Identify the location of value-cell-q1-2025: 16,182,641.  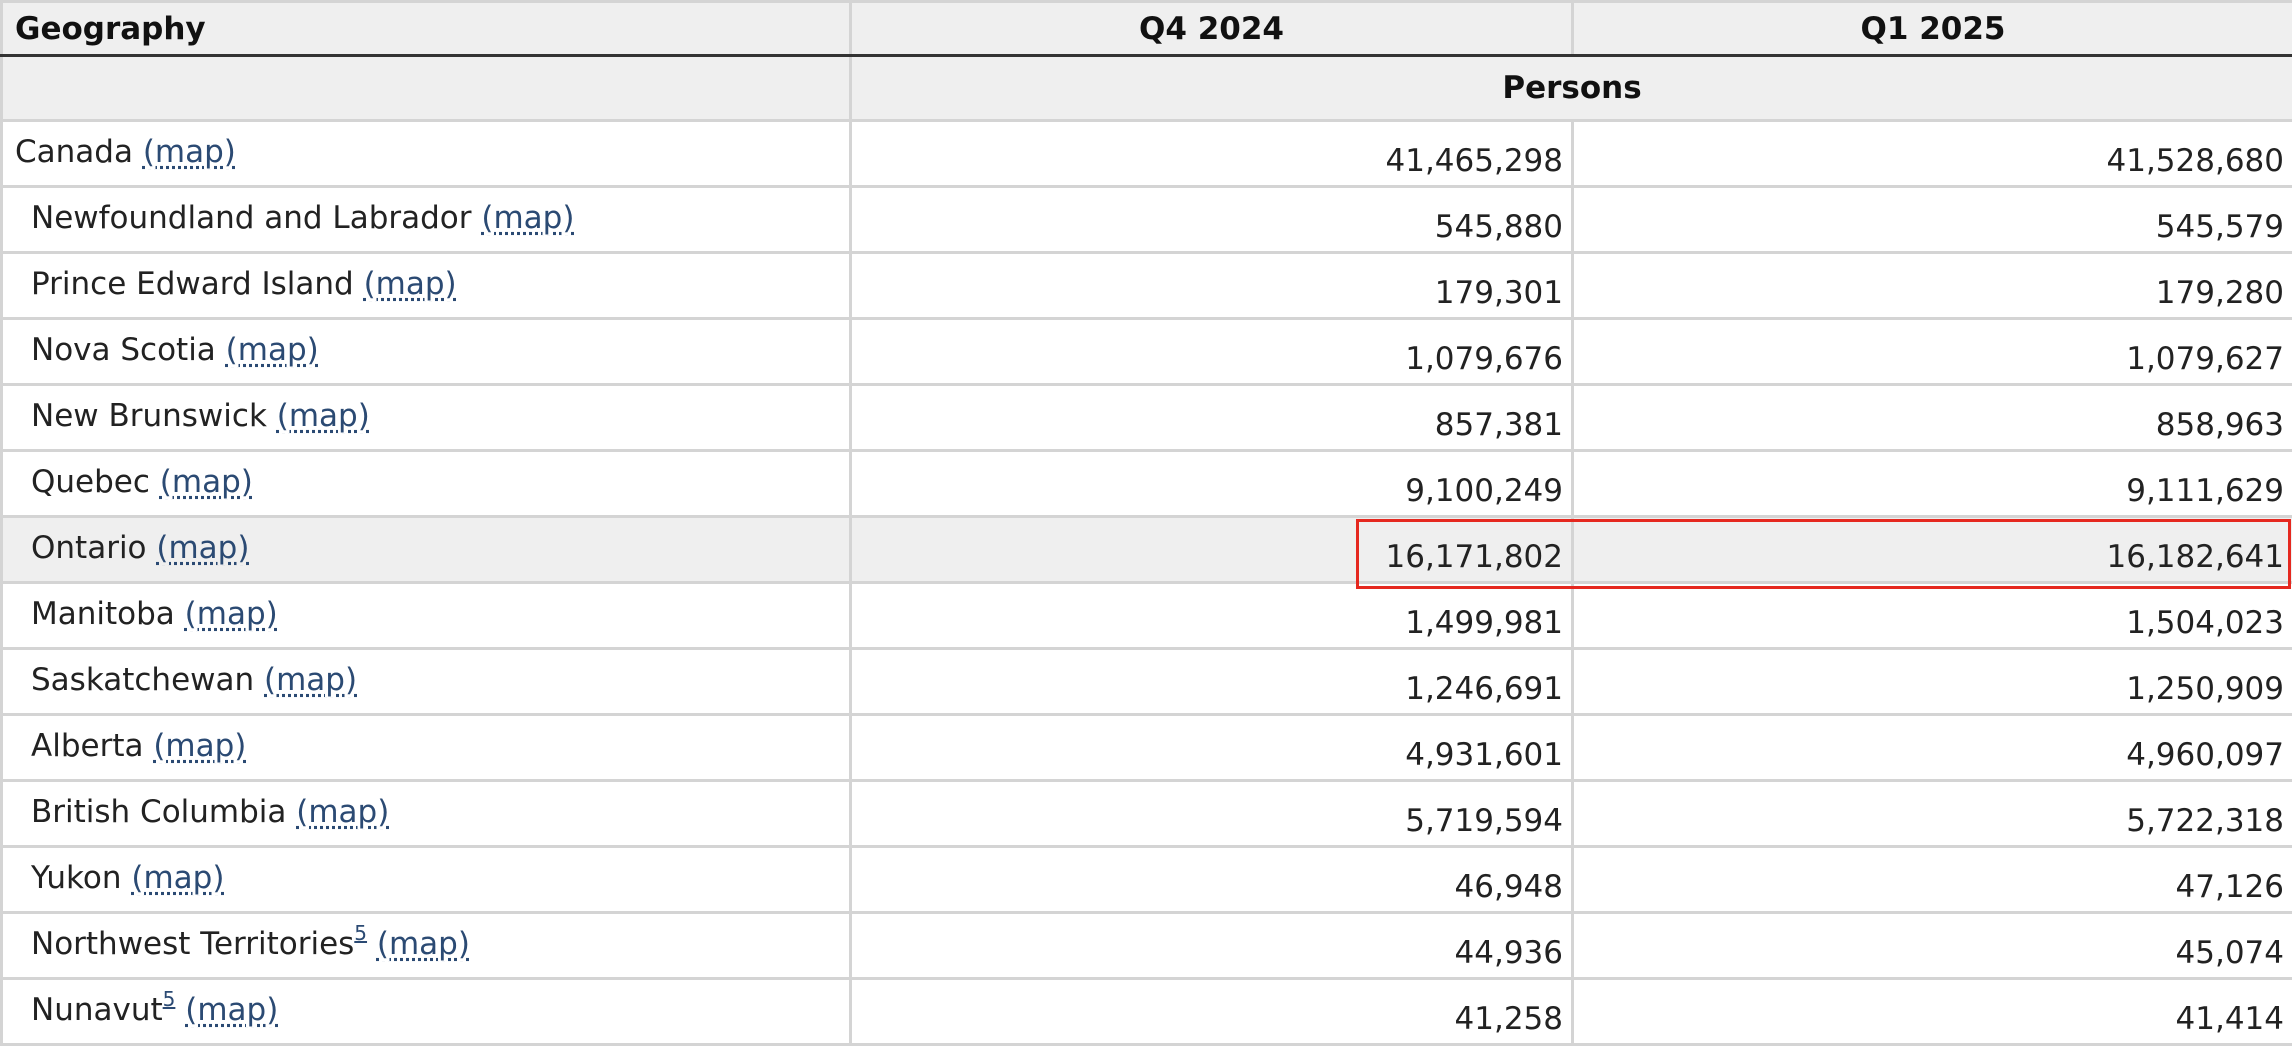
(1931, 549).